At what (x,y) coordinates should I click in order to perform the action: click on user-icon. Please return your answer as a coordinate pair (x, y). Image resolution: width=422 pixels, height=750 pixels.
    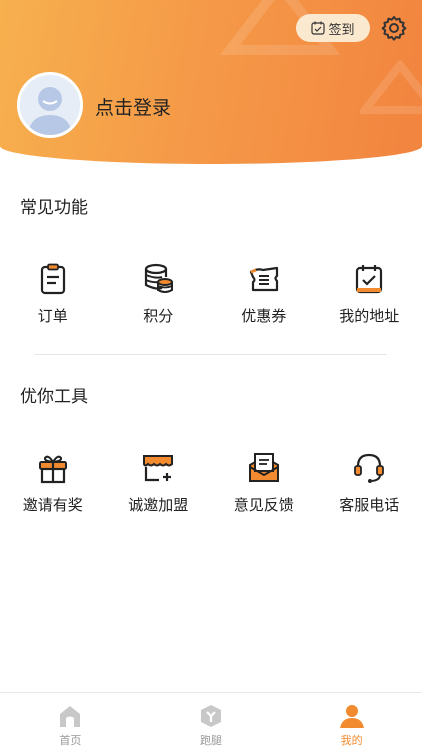
    Looking at the image, I should click on (351, 716).